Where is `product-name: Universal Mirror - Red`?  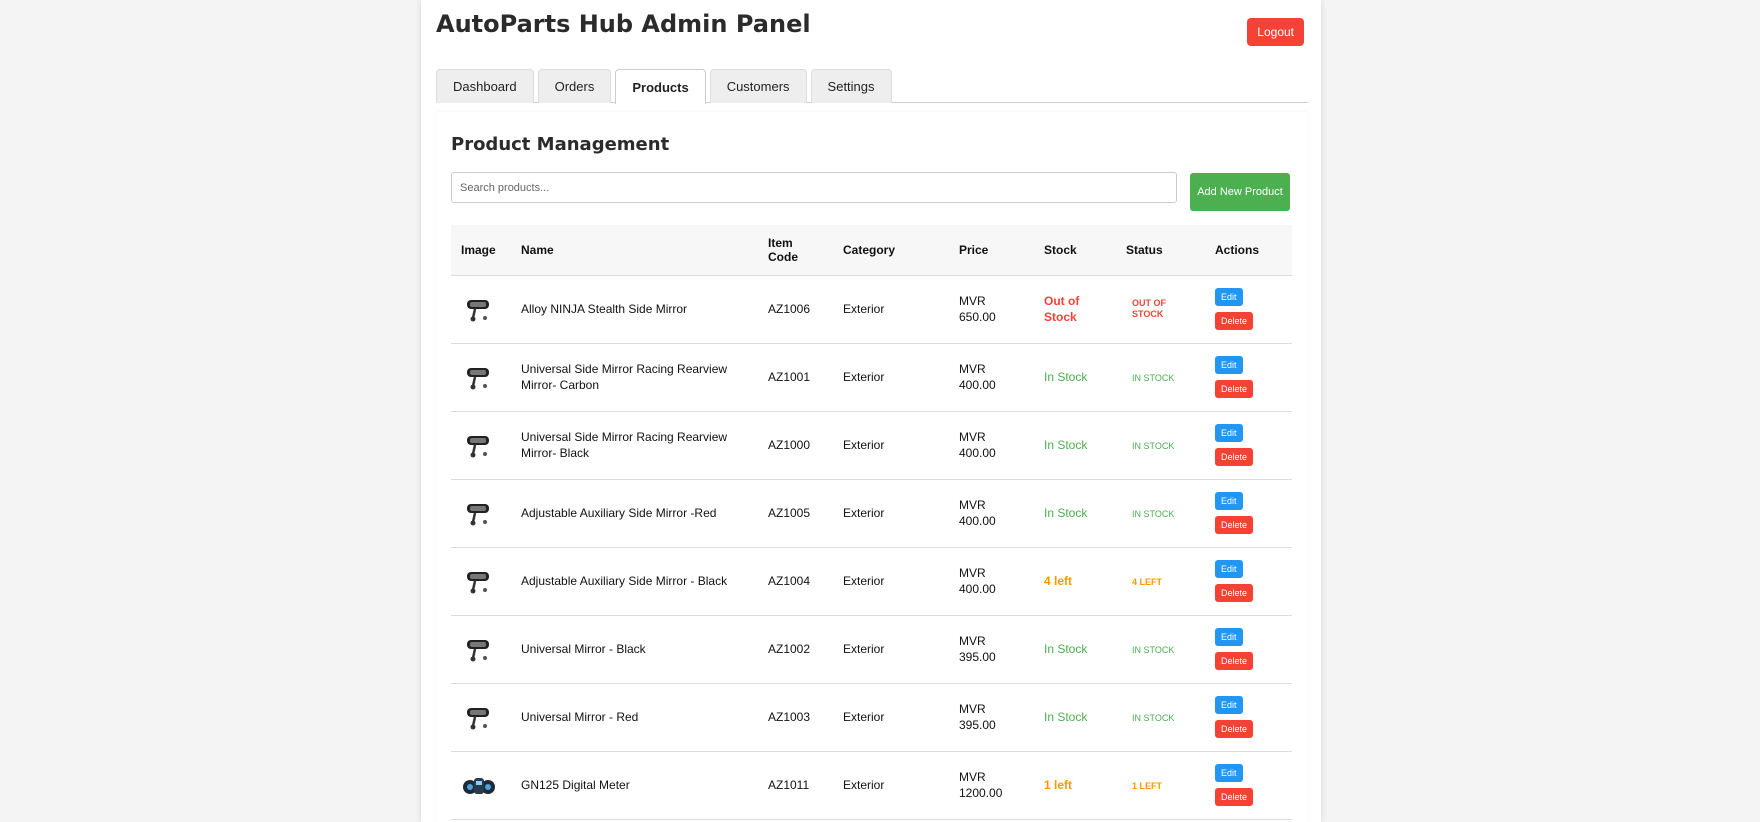
product-name: Universal Mirror - Red is located at coordinates (580, 717).